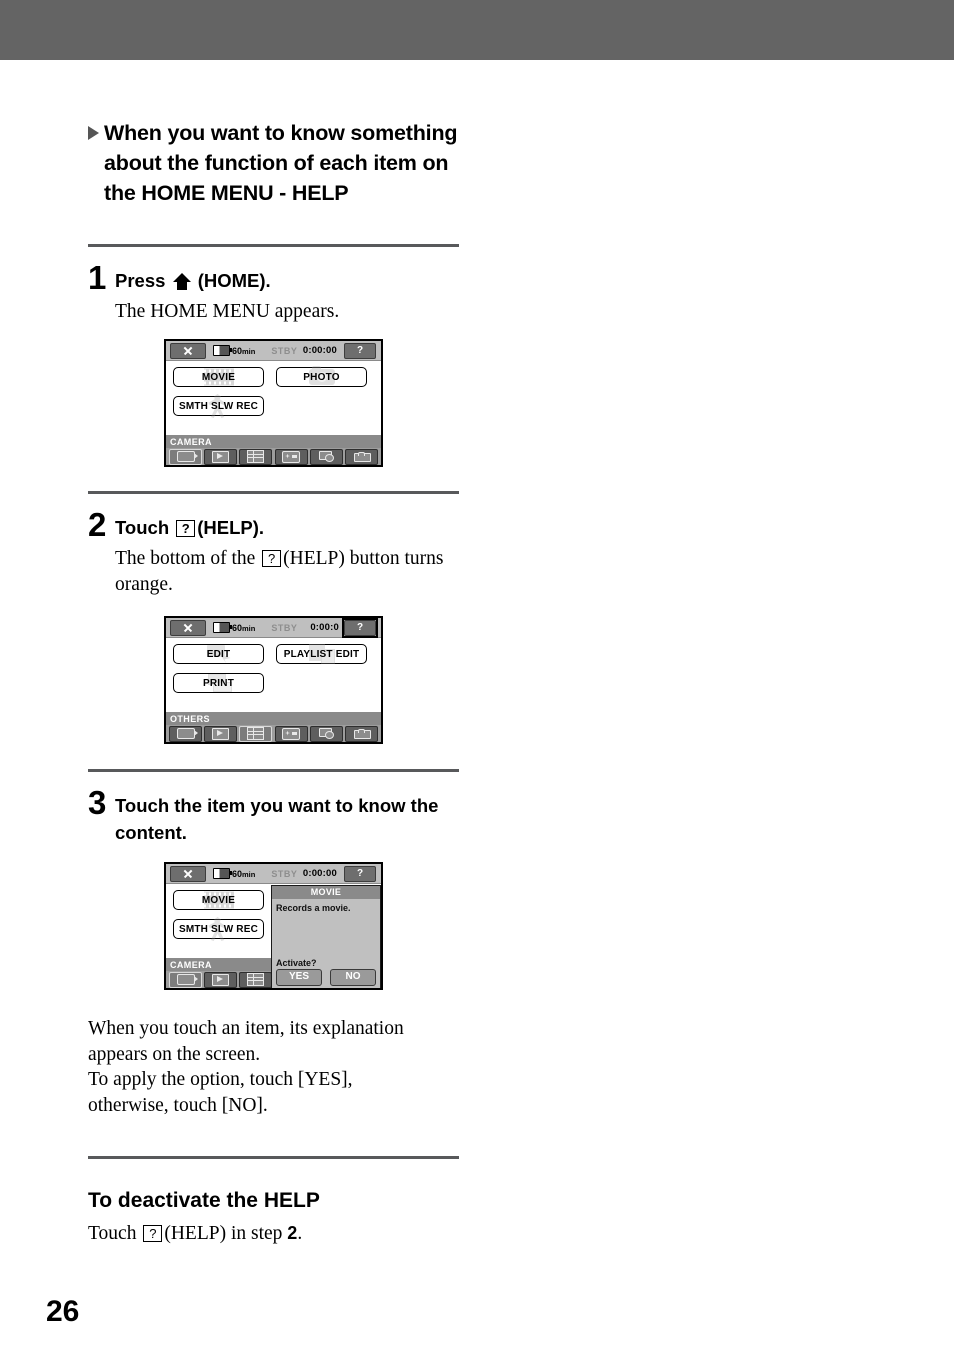  Describe the element at coordinates (93, 133) in the screenshot. I see `triangle-bullet-icon` at that location.